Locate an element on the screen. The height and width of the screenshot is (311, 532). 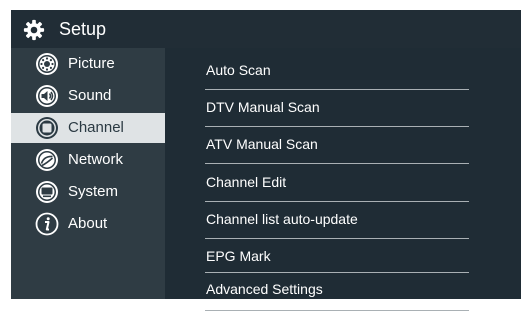
sidebar-item-picture: Picture is located at coordinates (88, 64).